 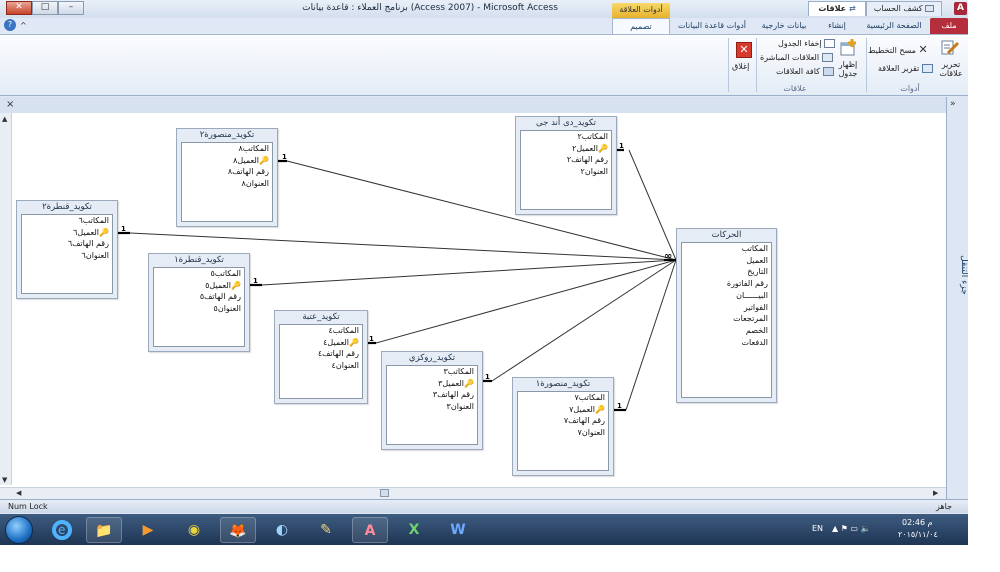 I want to click on field-item: العنوان٣, so click(x=432, y=407).